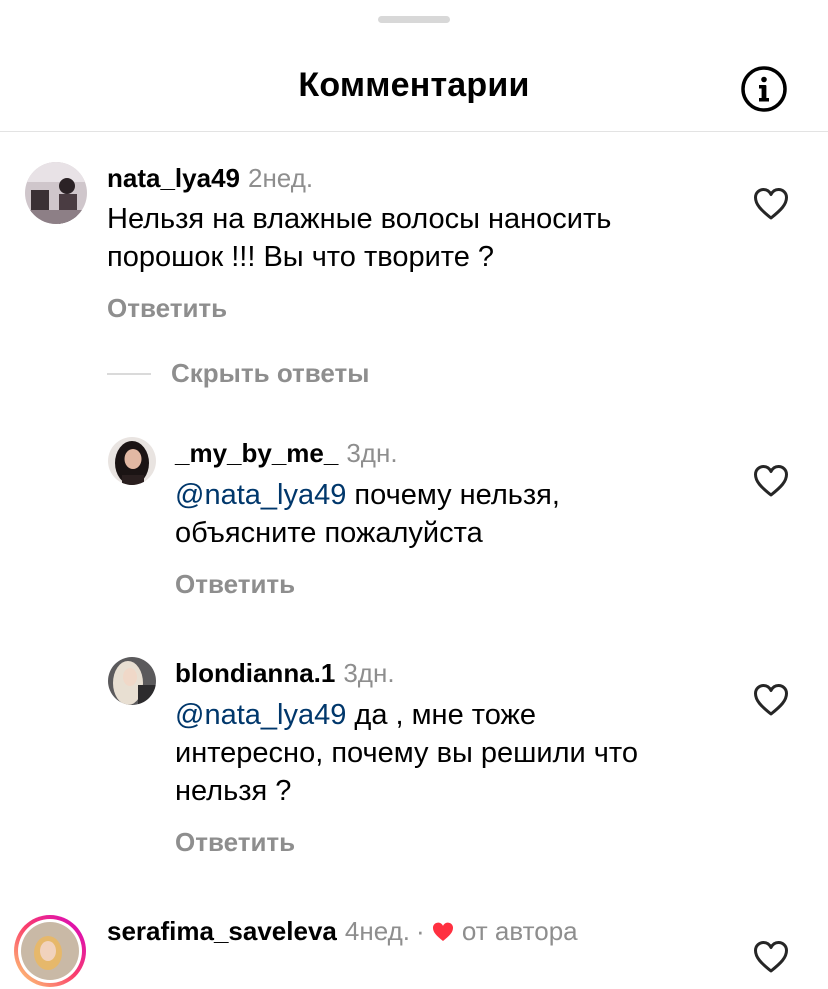 This screenshot has height=989, width=828. What do you see at coordinates (286, 453) in the screenshot?
I see `comment-username: _my_by_me_ 3дн.` at bounding box center [286, 453].